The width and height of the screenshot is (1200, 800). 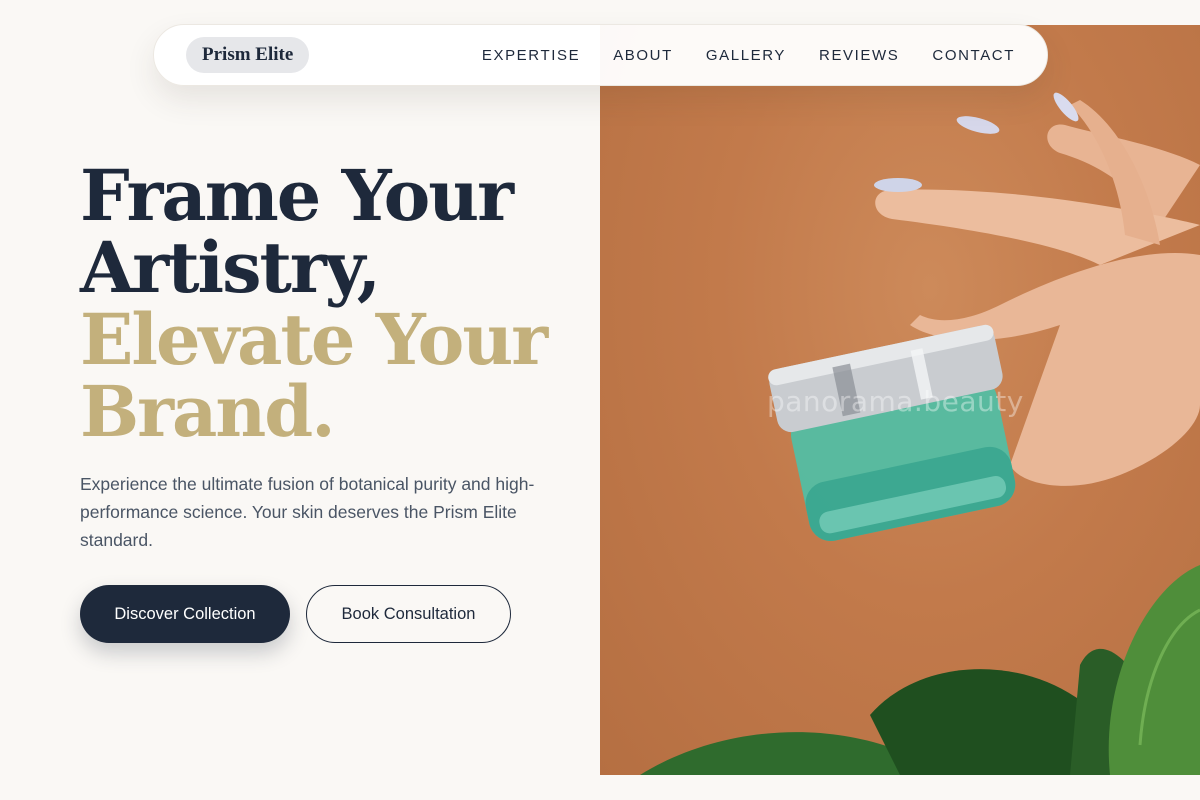 What do you see at coordinates (408, 614) in the screenshot?
I see `book-consultation-button: Book Consultation` at bounding box center [408, 614].